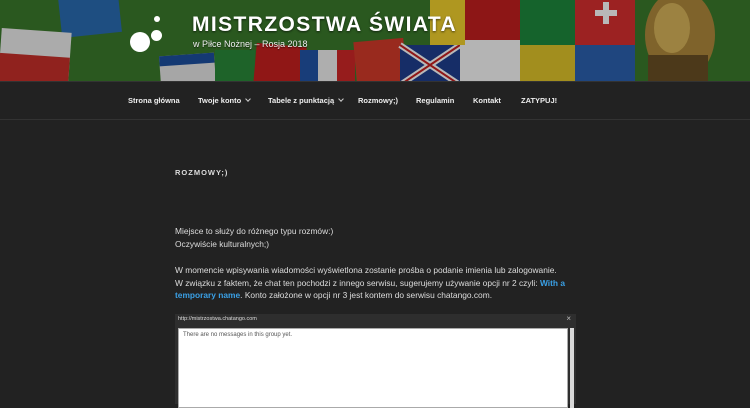  I want to click on chat-url: http://mistrzostwa.chatango.com, so click(217, 319).